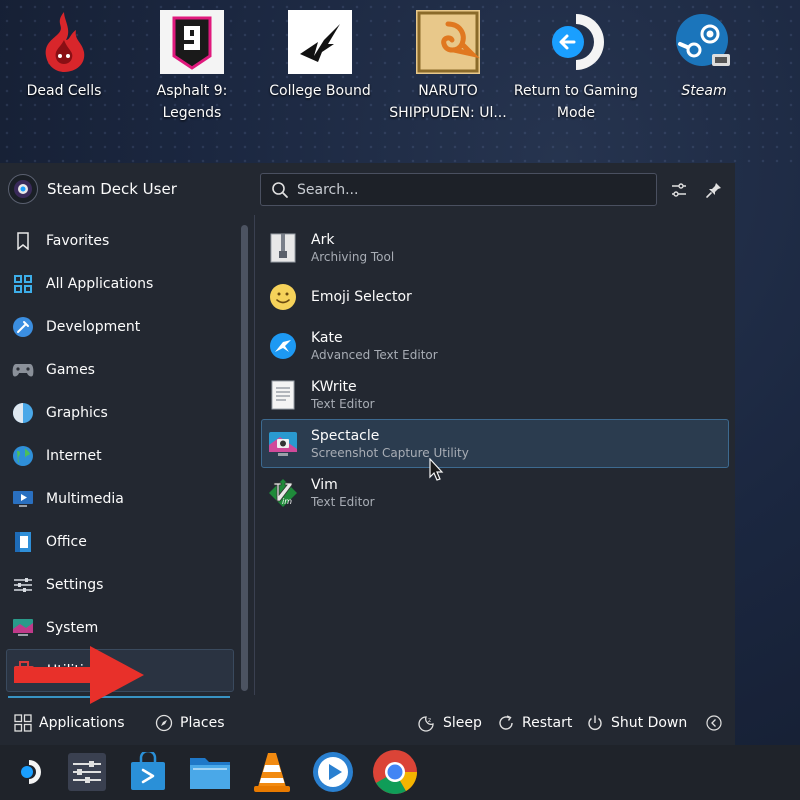  I want to click on vlc-taskbar, so click(272, 772).